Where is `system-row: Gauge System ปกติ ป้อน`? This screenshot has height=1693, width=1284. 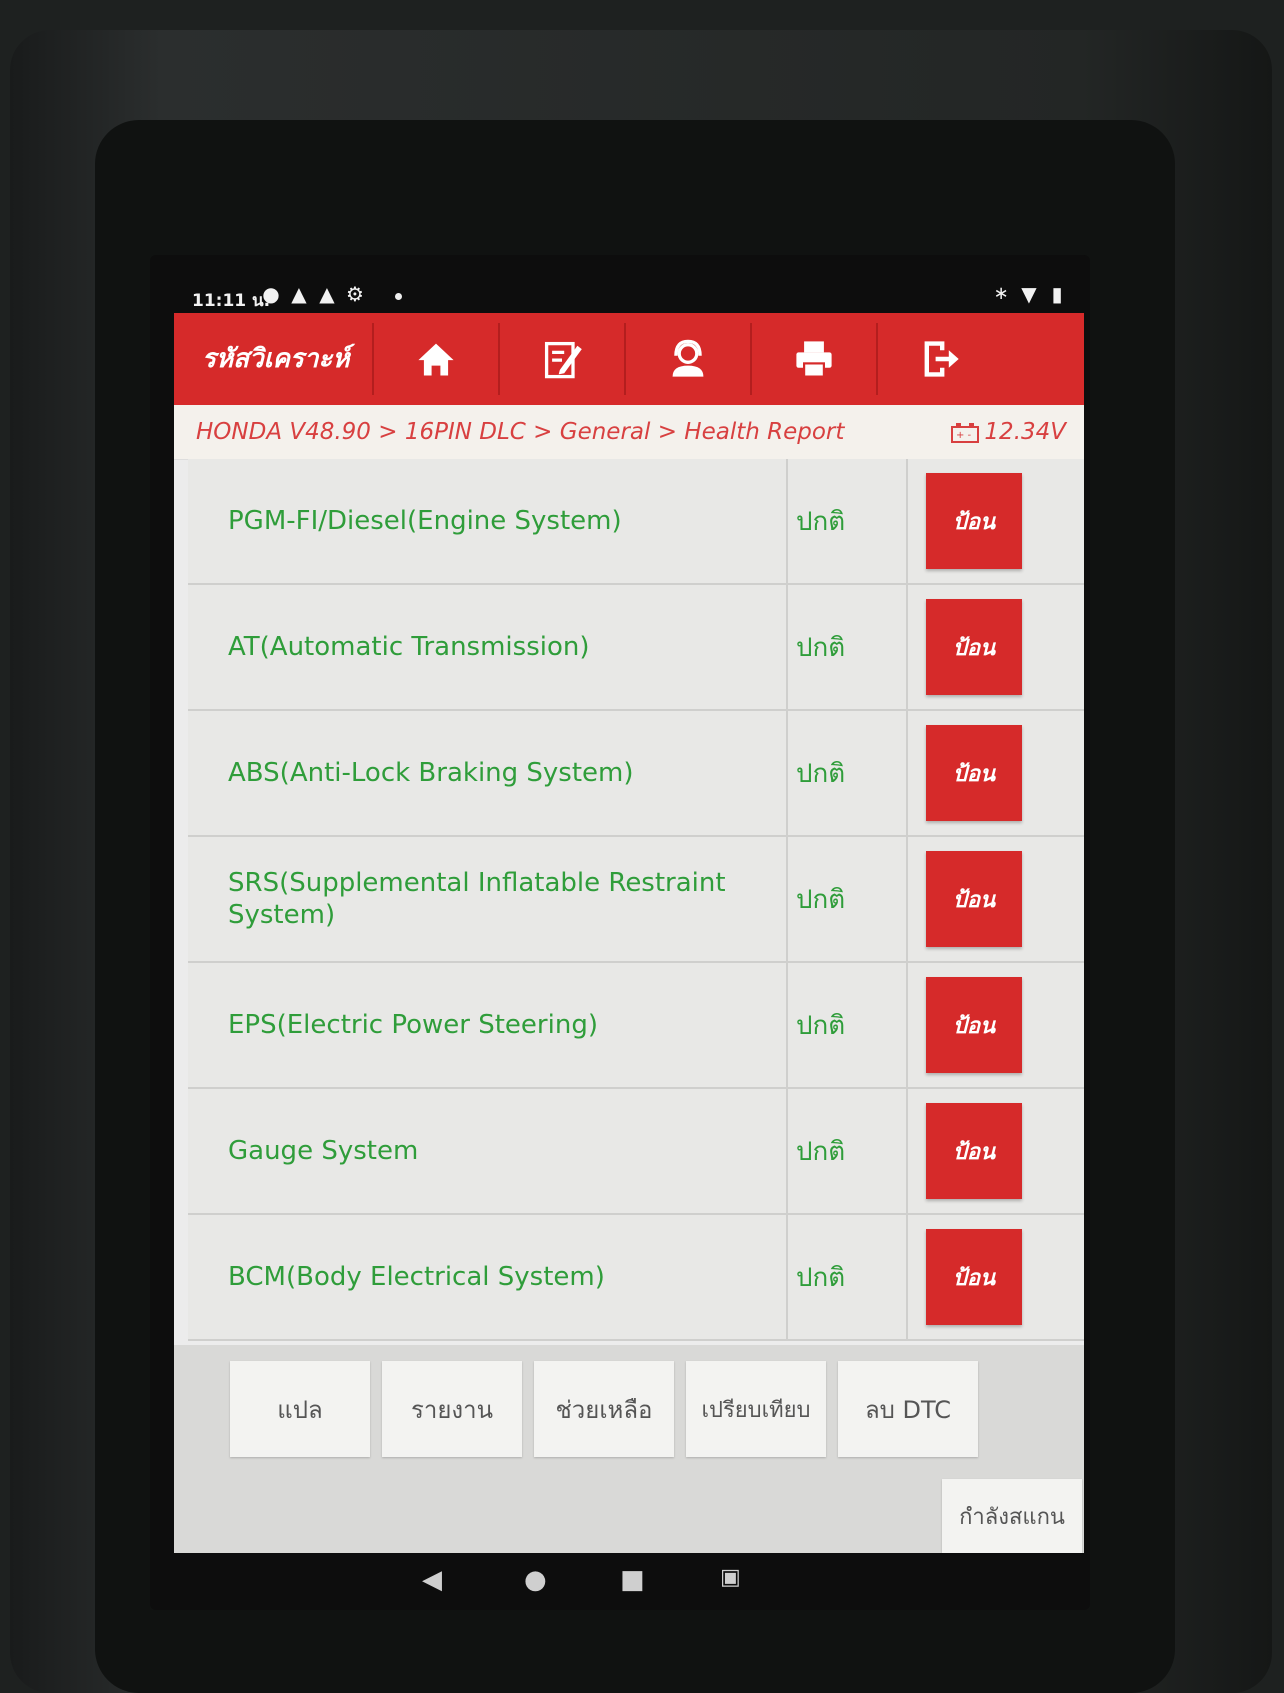 system-row: Gauge System ปกติ ป้อน is located at coordinates (636, 1152).